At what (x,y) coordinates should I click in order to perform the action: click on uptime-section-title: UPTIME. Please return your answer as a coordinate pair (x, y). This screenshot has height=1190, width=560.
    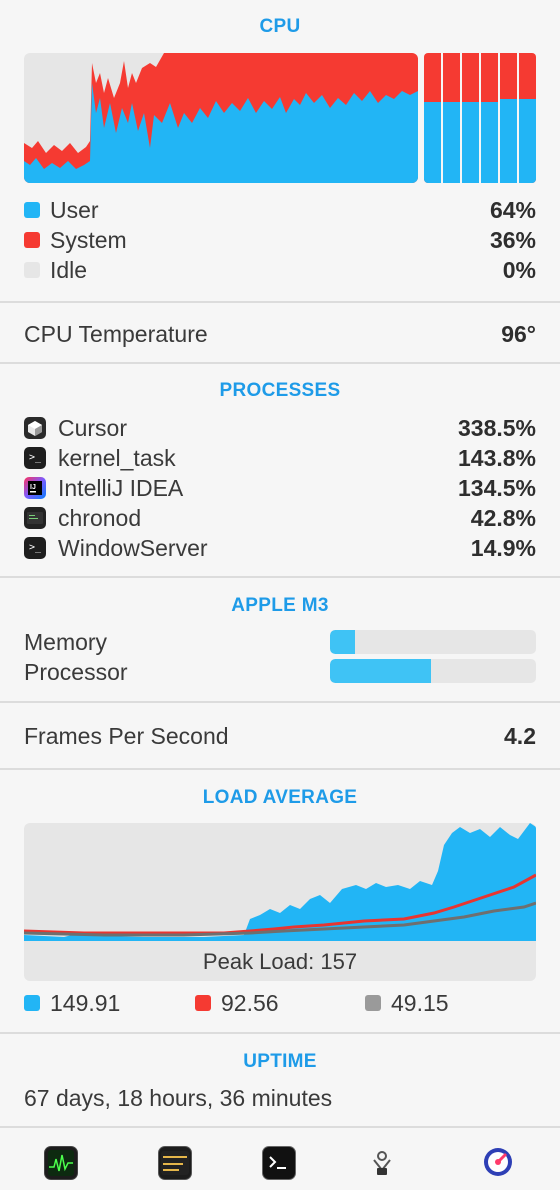
    Looking at the image, I should click on (280, 1061).